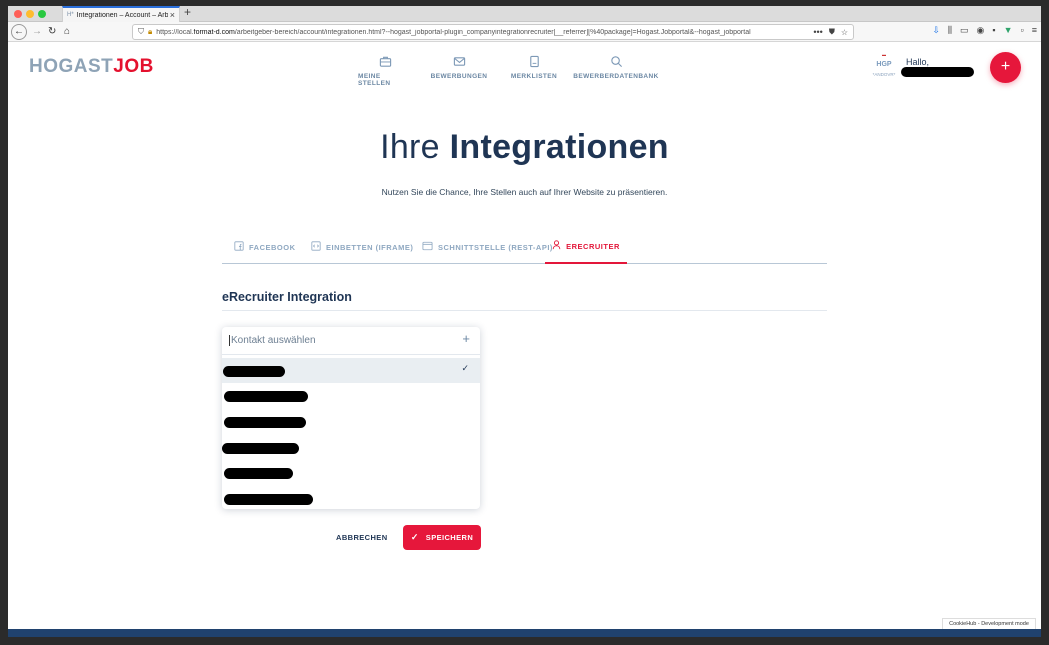 This screenshot has height=645, width=1049. What do you see at coordinates (936, 30) in the screenshot?
I see `download-icon: ⇩` at bounding box center [936, 30].